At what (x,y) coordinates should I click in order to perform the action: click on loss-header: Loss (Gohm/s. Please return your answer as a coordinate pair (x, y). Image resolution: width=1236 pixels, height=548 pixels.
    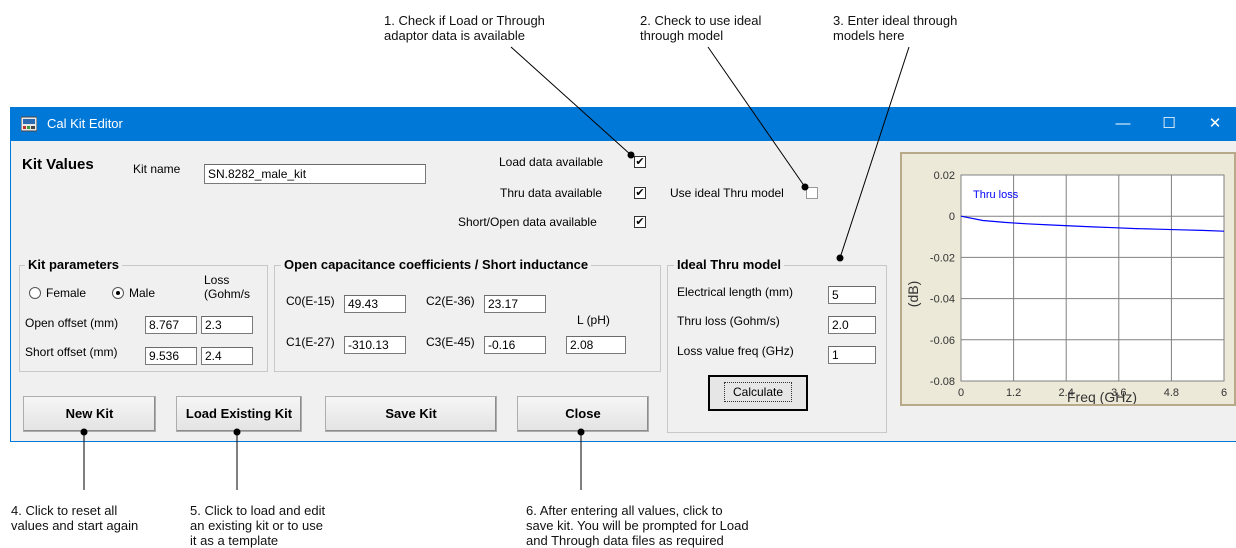
    Looking at the image, I should click on (227, 287).